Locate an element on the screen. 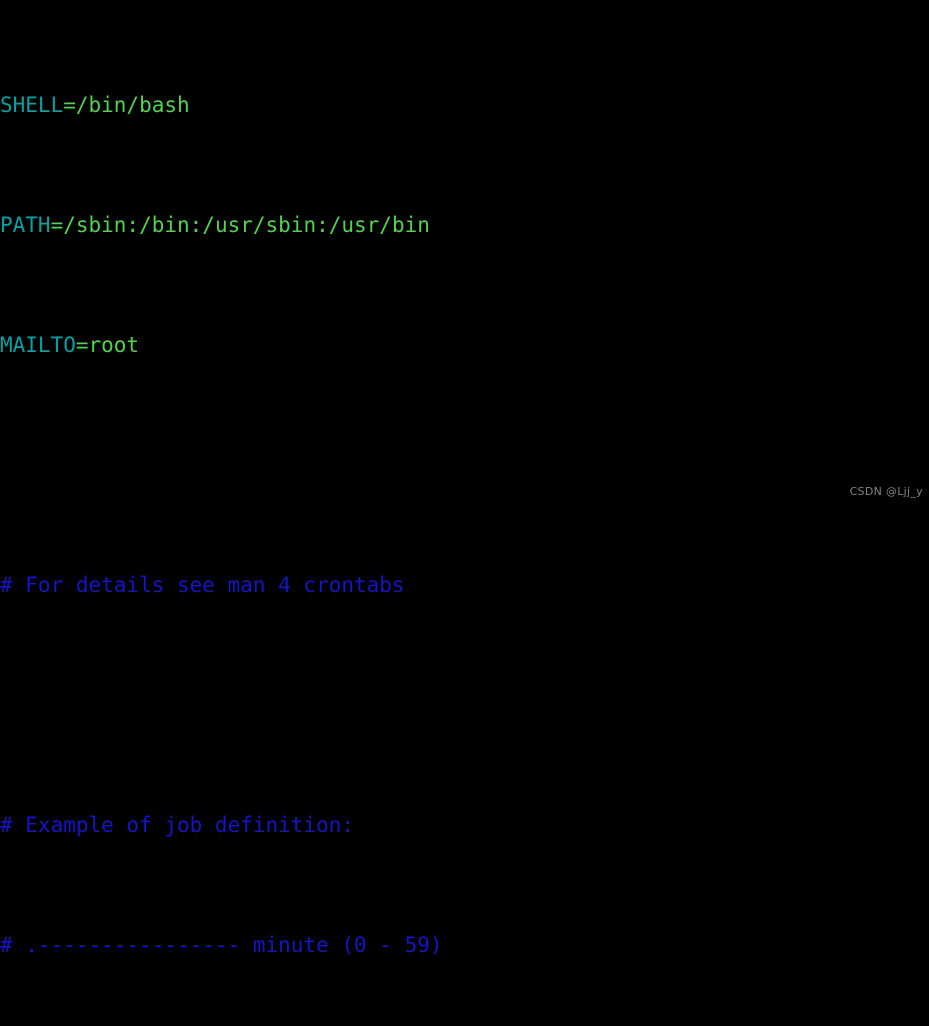 Image resolution: width=929 pixels, height=1026 pixels. shell-variable-value: =/bin/bash is located at coordinates (126, 105).